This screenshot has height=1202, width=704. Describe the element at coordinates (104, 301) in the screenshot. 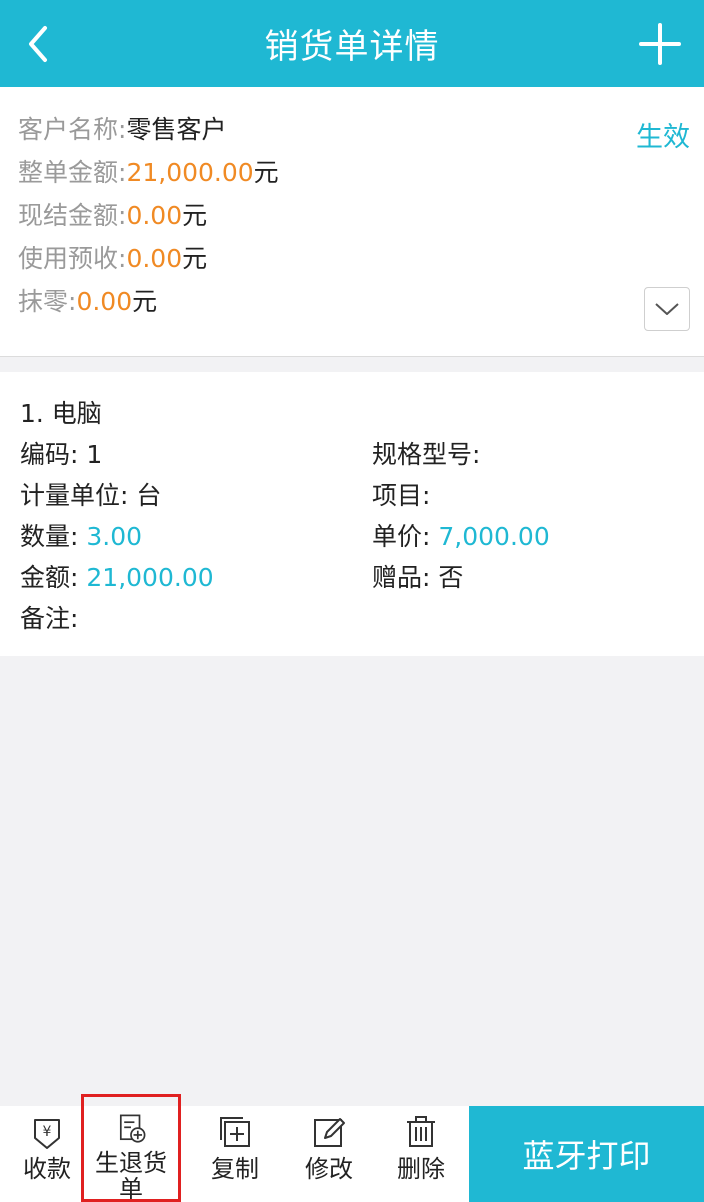

I see `rounding-value: 0.00` at that location.